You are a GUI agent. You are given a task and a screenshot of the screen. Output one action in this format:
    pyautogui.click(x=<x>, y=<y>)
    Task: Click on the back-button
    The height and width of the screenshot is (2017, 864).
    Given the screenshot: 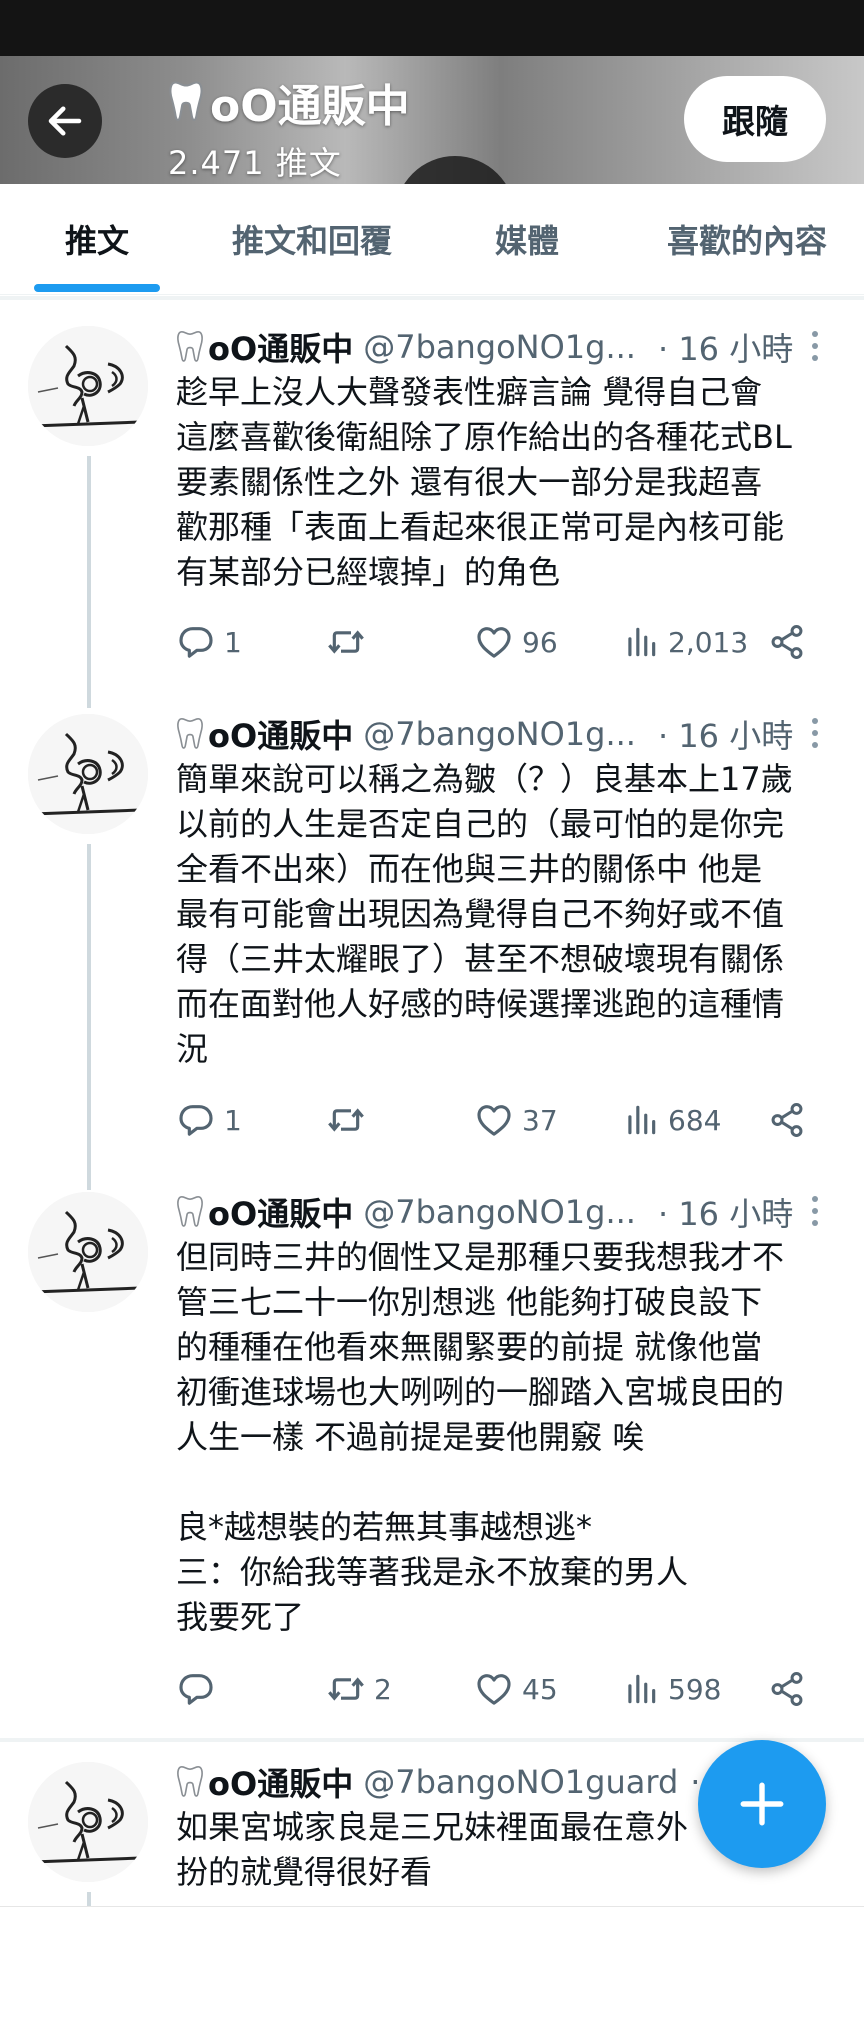 What is the action you would take?
    pyautogui.click(x=65, y=121)
    